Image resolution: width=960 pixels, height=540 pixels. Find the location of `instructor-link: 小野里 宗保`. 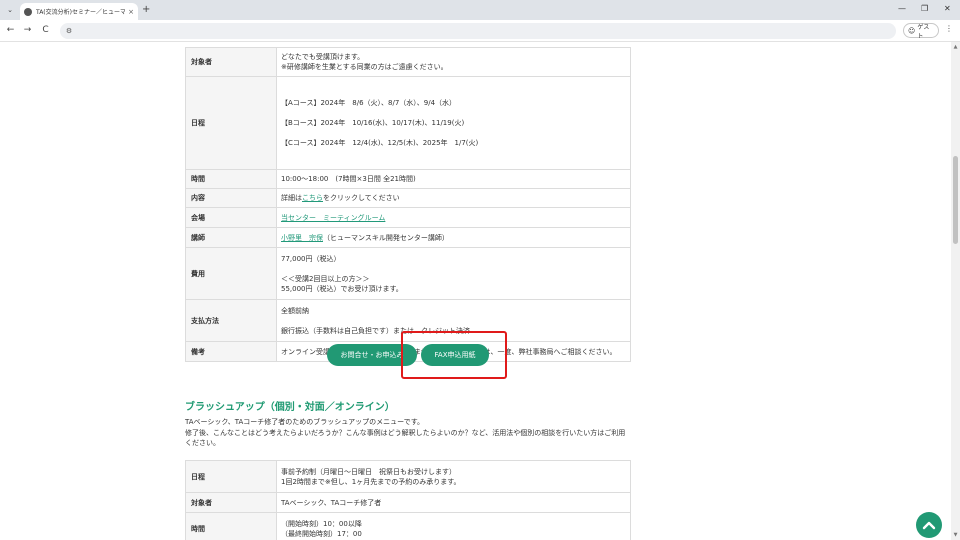

instructor-link: 小野里 宗保 is located at coordinates (302, 238).